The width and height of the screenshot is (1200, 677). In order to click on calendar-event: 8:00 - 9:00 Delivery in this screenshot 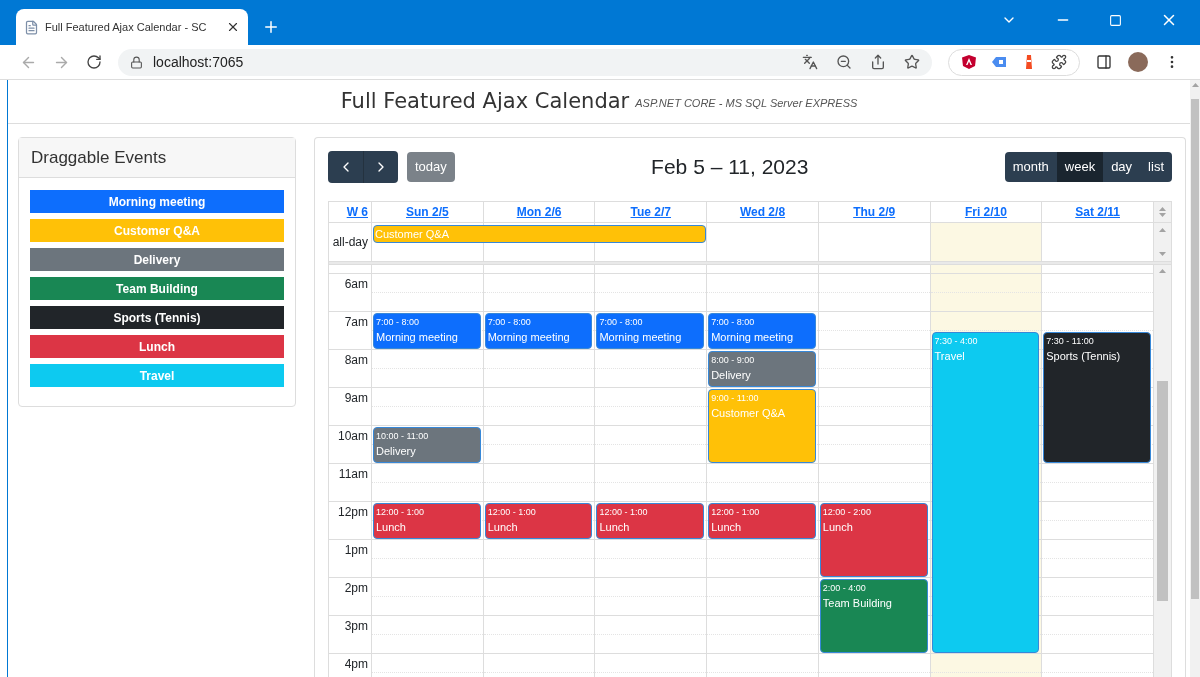, I will do `click(762, 369)`.